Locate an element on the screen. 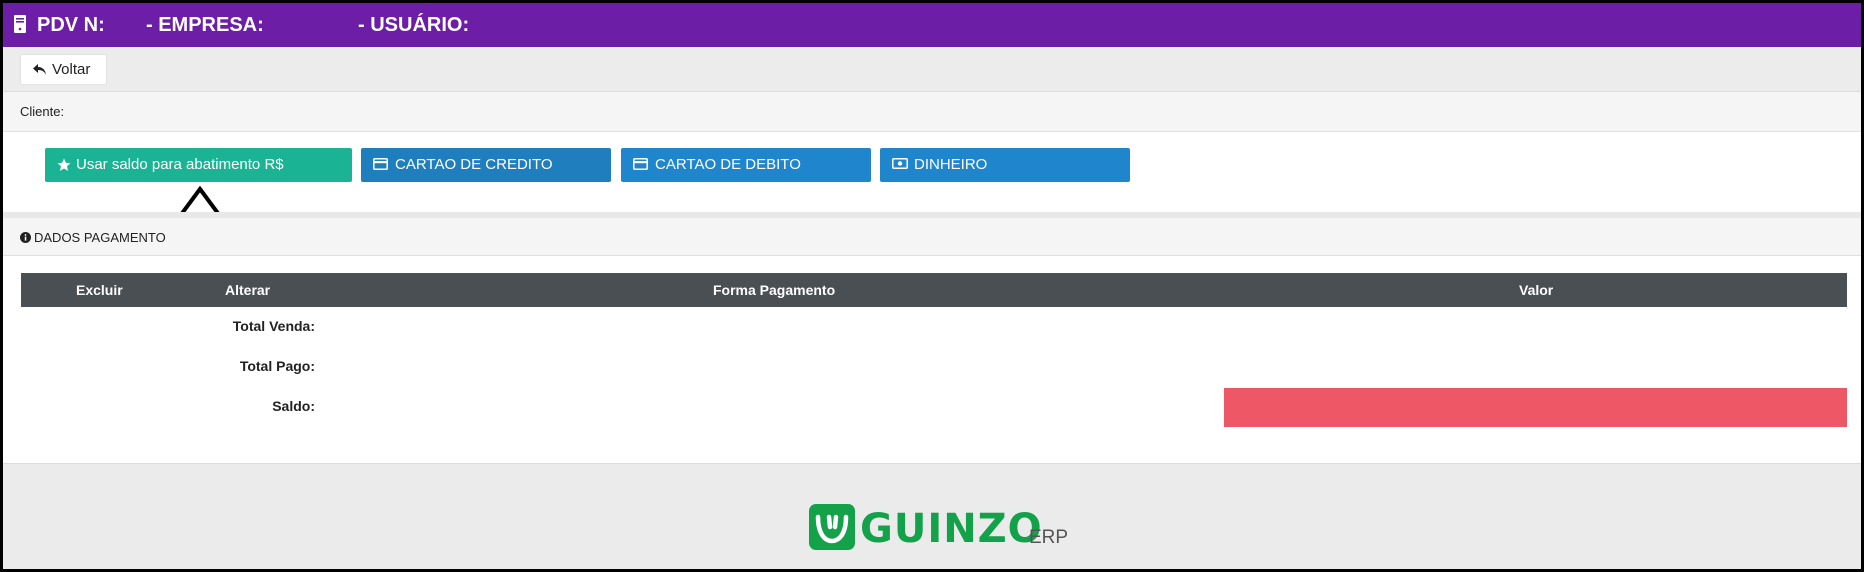 The height and width of the screenshot is (572, 1864). empresa-label: - EMPRESA: is located at coordinates (205, 25).